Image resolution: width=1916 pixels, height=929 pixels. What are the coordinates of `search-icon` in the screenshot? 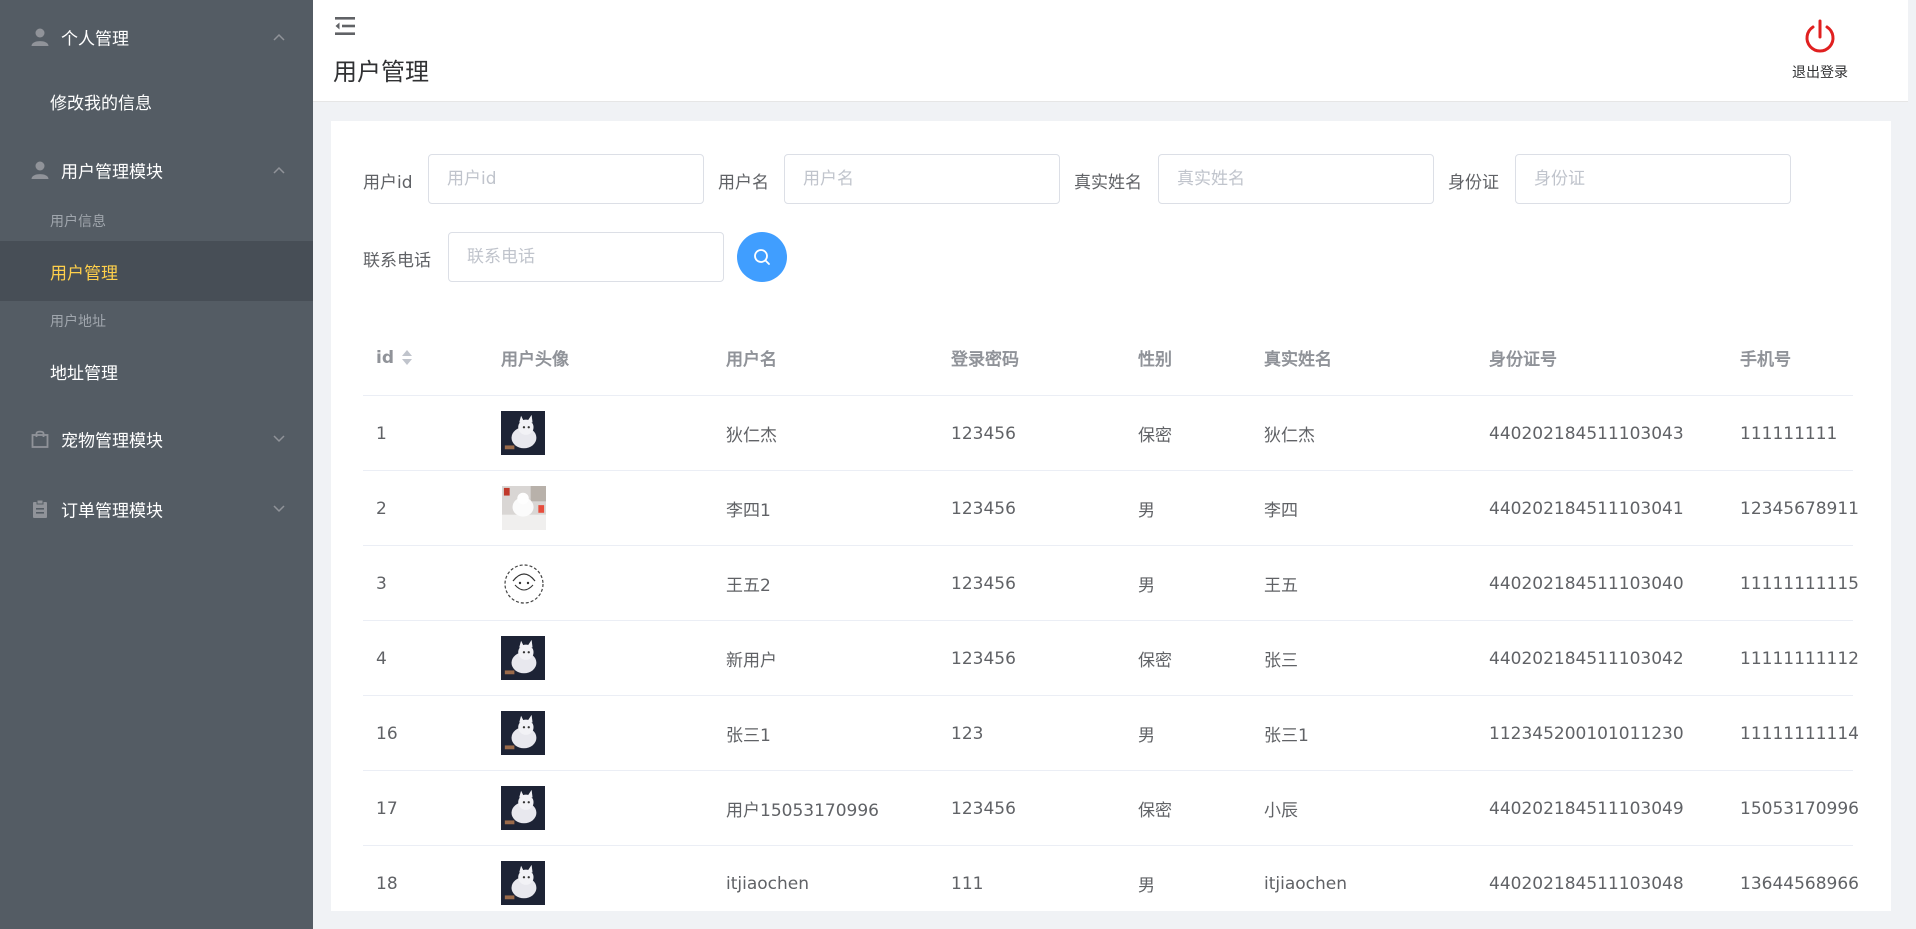 It's located at (762, 257).